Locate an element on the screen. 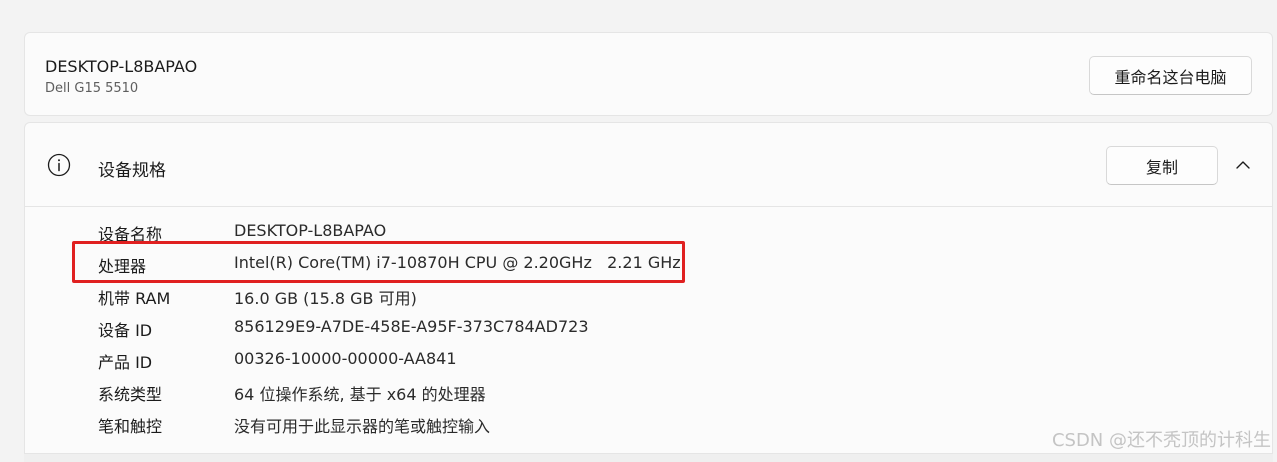 Image resolution: width=1277 pixels, height=462 pixels. processor-highlight-box is located at coordinates (378, 262).